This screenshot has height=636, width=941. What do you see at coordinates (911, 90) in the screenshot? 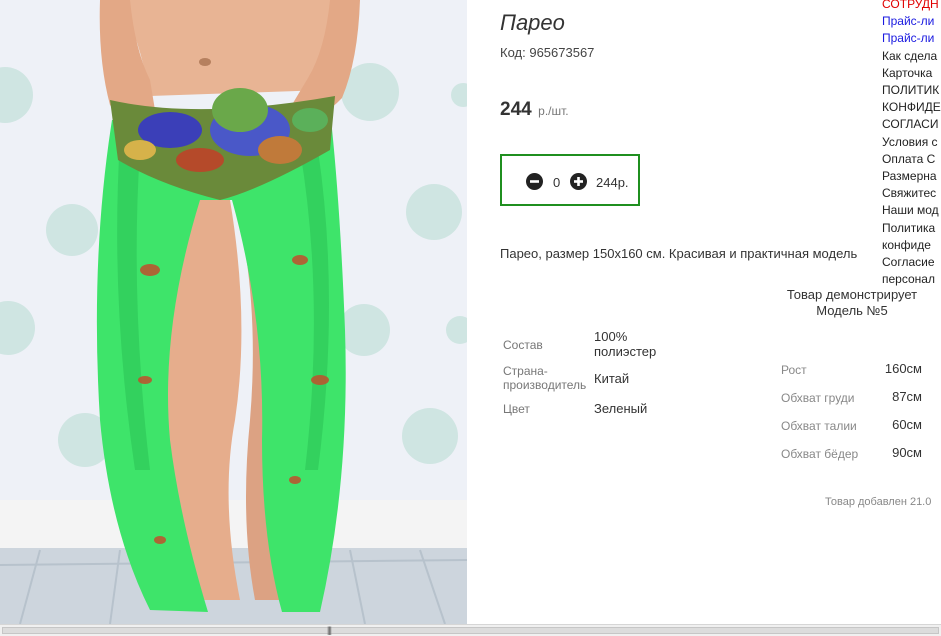
I see `side-menu-item: ПОЛИТИК` at bounding box center [911, 90].